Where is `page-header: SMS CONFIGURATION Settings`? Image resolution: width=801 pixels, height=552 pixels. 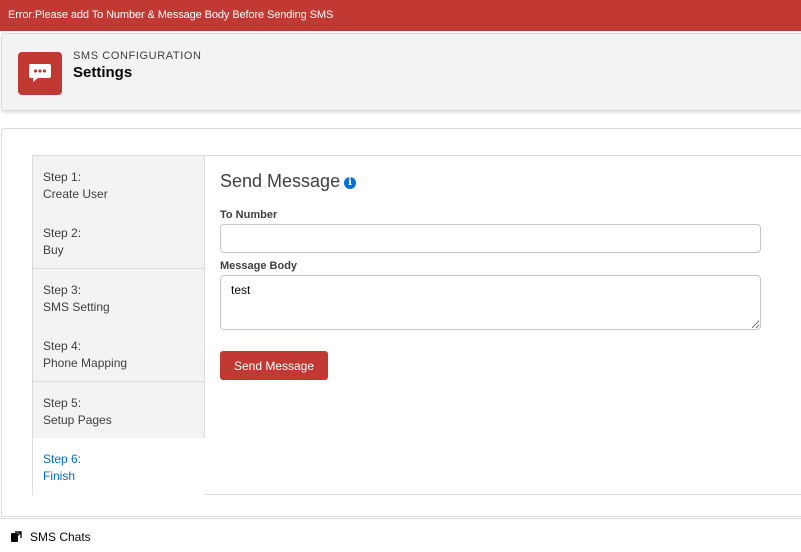
page-header: SMS CONFIGURATION Settings is located at coordinates (401, 72).